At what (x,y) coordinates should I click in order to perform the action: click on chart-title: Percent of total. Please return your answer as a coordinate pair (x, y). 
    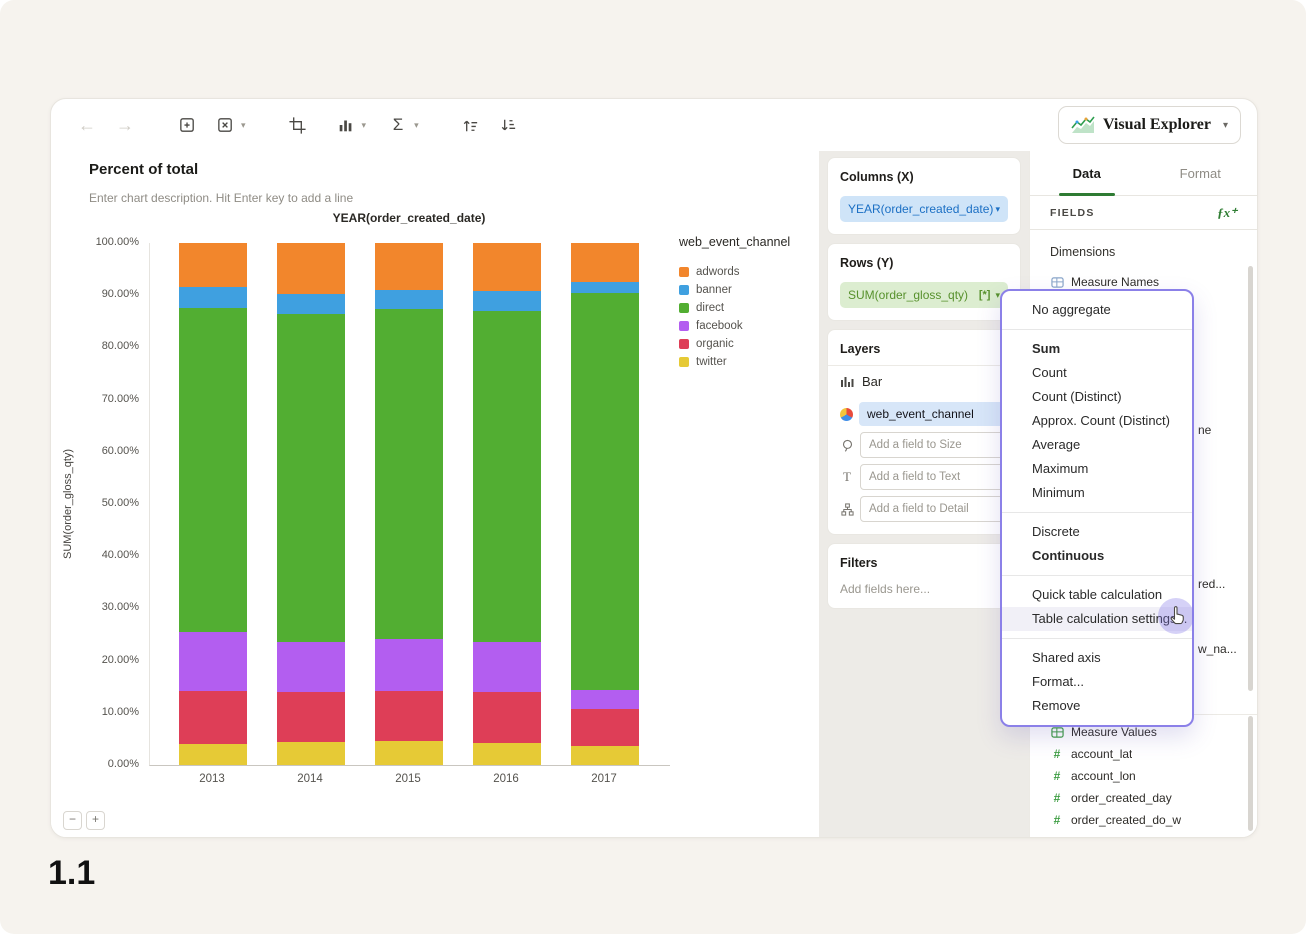
    Looking at the image, I should click on (143, 169).